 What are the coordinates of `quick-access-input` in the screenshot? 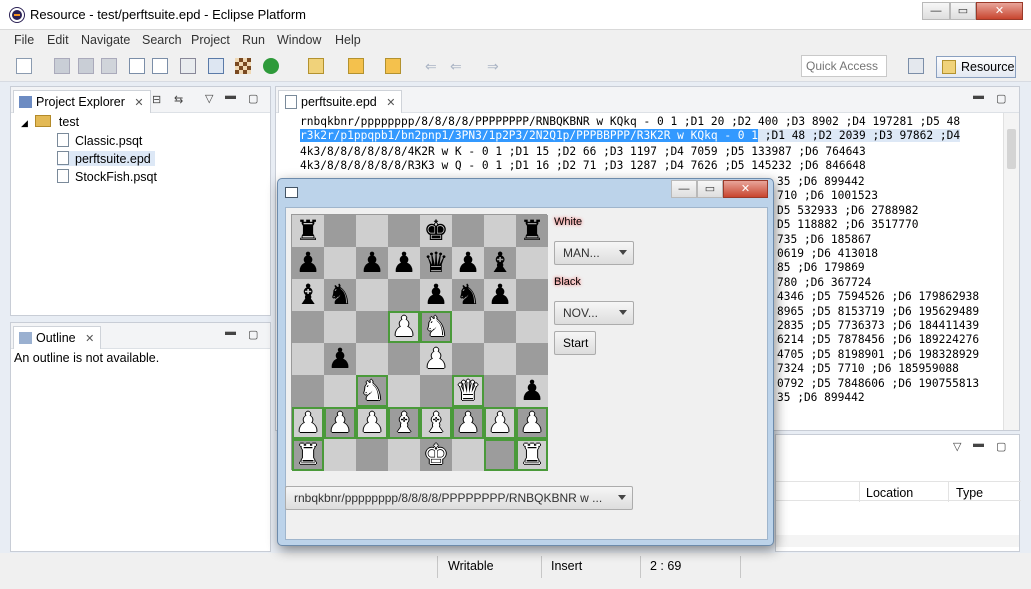 It's located at (844, 66).